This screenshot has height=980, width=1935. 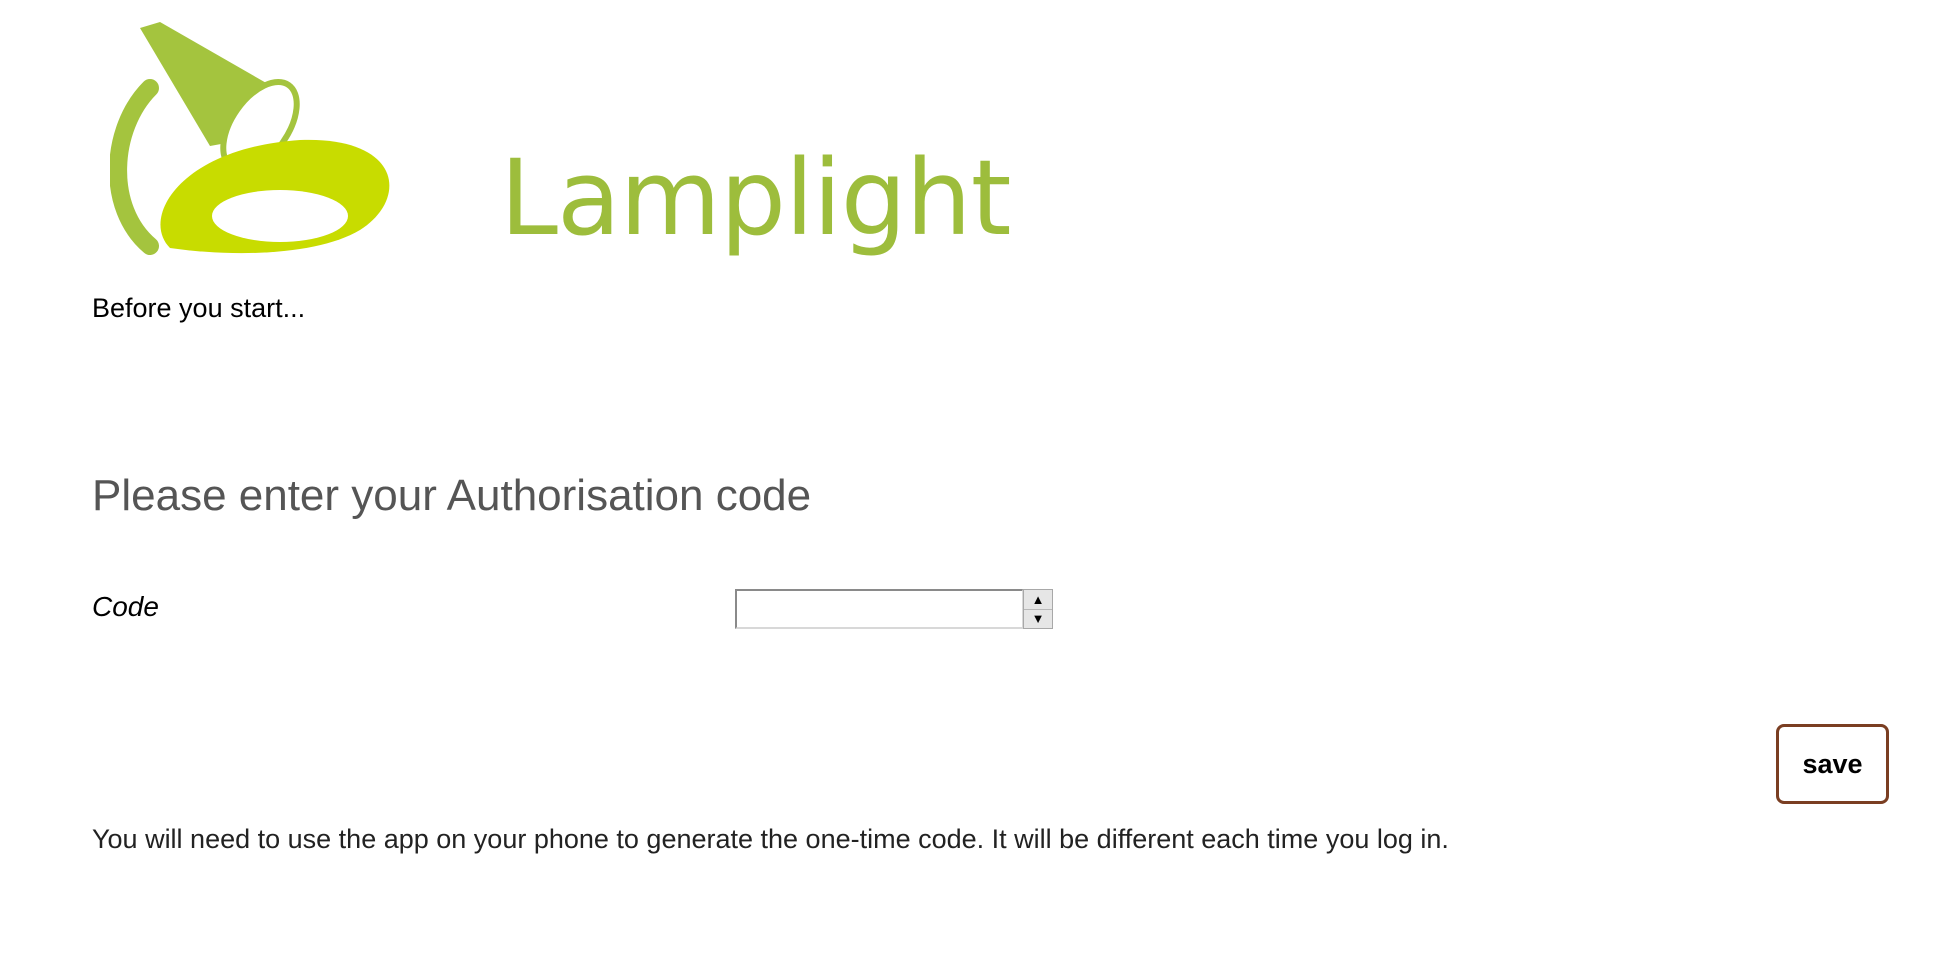 What do you see at coordinates (755, 198) in the screenshot?
I see `logo-wordmark: Lamplight` at bounding box center [755, 198].